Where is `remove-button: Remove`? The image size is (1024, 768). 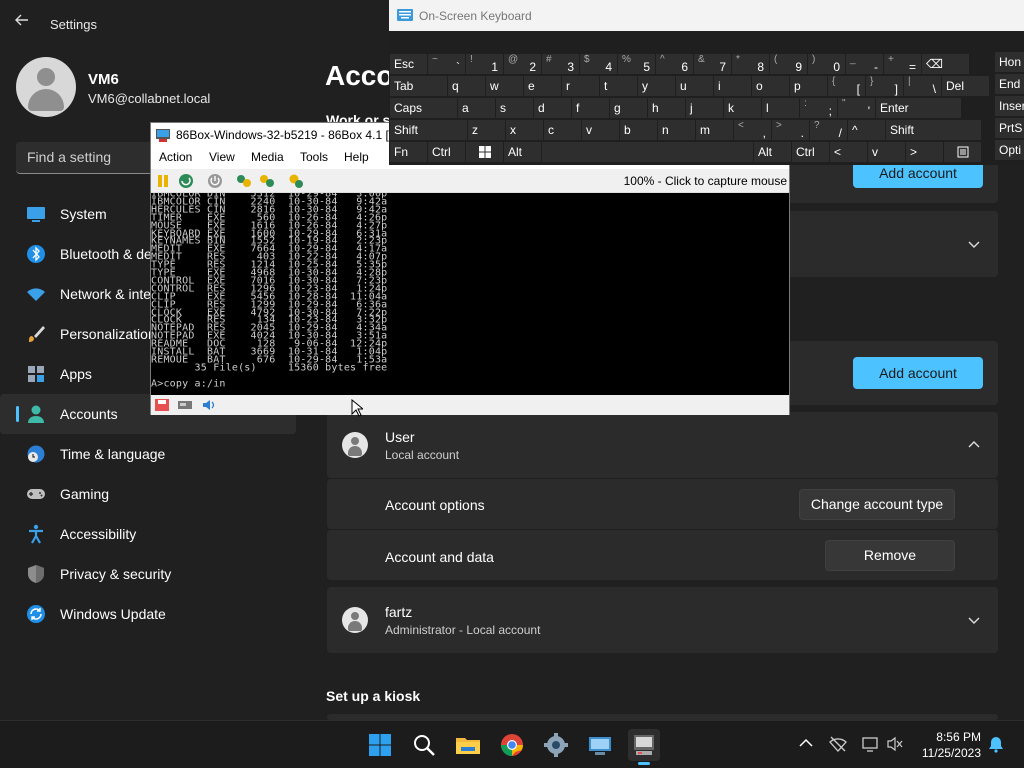
remove-button: Remove is located at coordinates (890, 555).